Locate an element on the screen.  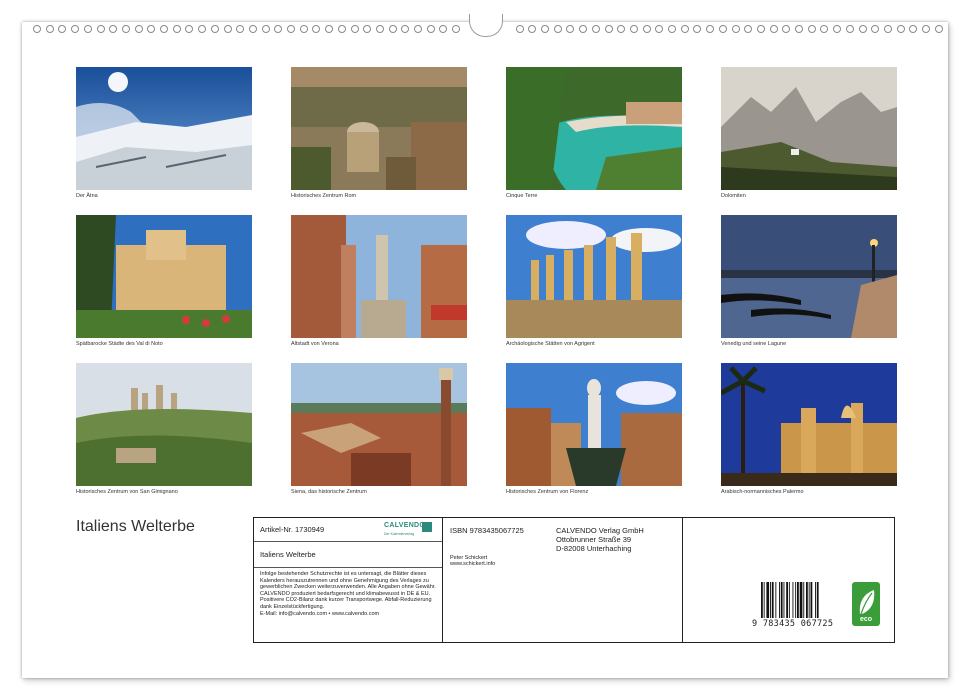
photo-verona is located at coordinates (379, 276).